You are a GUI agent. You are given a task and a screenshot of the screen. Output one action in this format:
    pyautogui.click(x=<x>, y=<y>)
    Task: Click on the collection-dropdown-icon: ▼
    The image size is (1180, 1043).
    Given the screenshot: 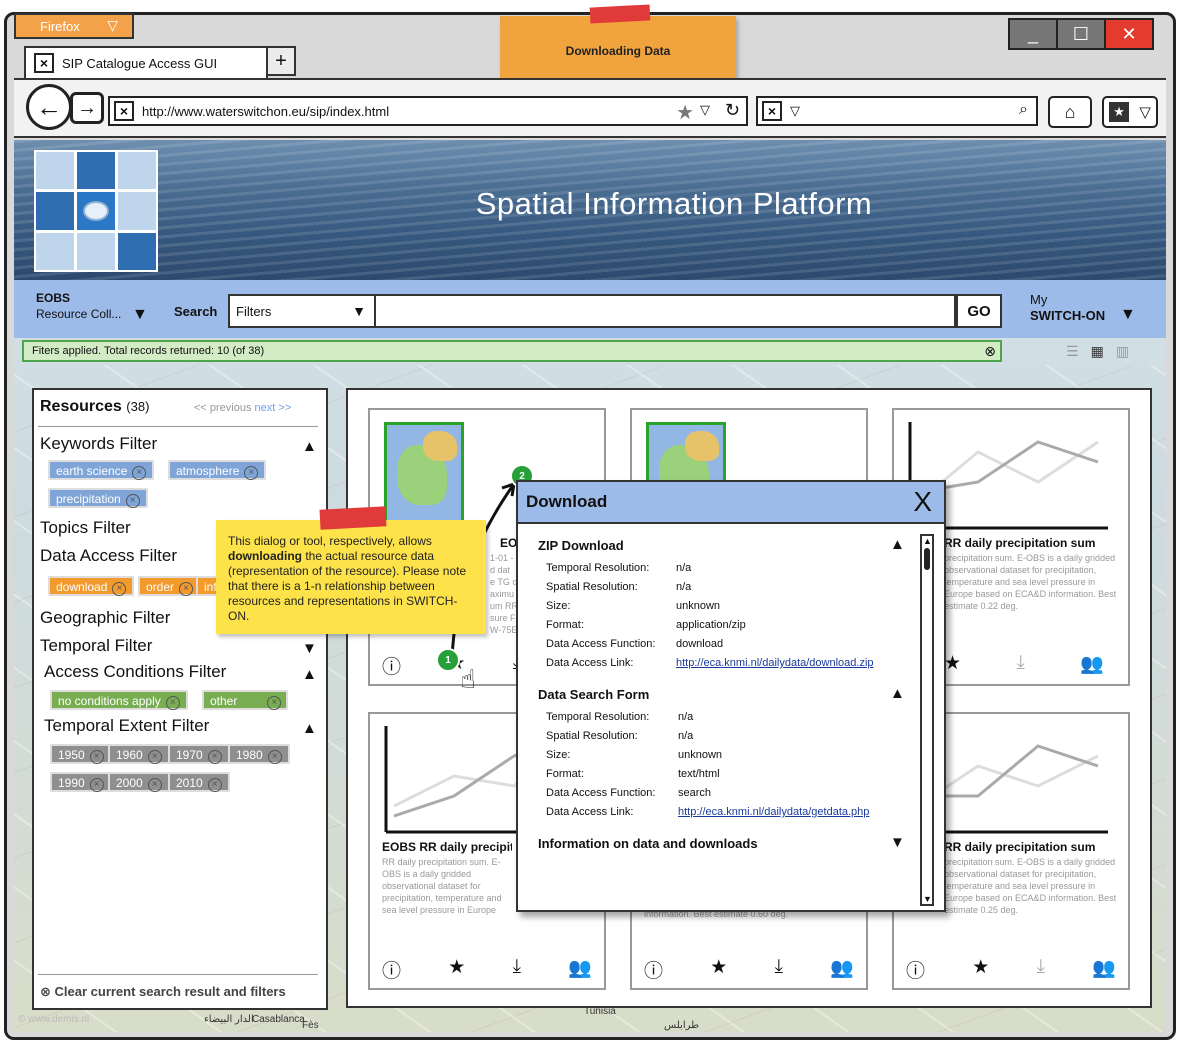 What is the action you would take?
    pyautogui.click(x=140, y=315)
    